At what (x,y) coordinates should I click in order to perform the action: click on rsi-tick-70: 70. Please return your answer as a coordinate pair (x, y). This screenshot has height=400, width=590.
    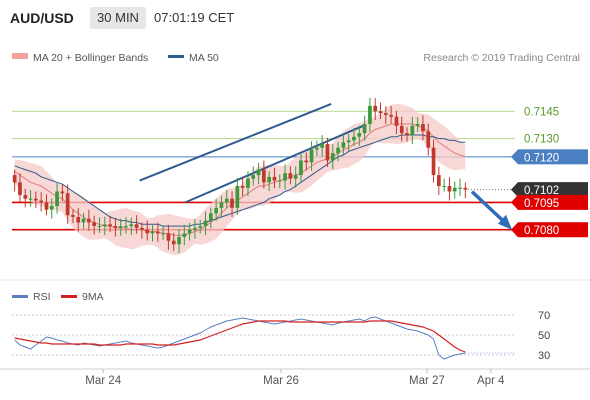
    Looking at the image, I should click on (544, 316).